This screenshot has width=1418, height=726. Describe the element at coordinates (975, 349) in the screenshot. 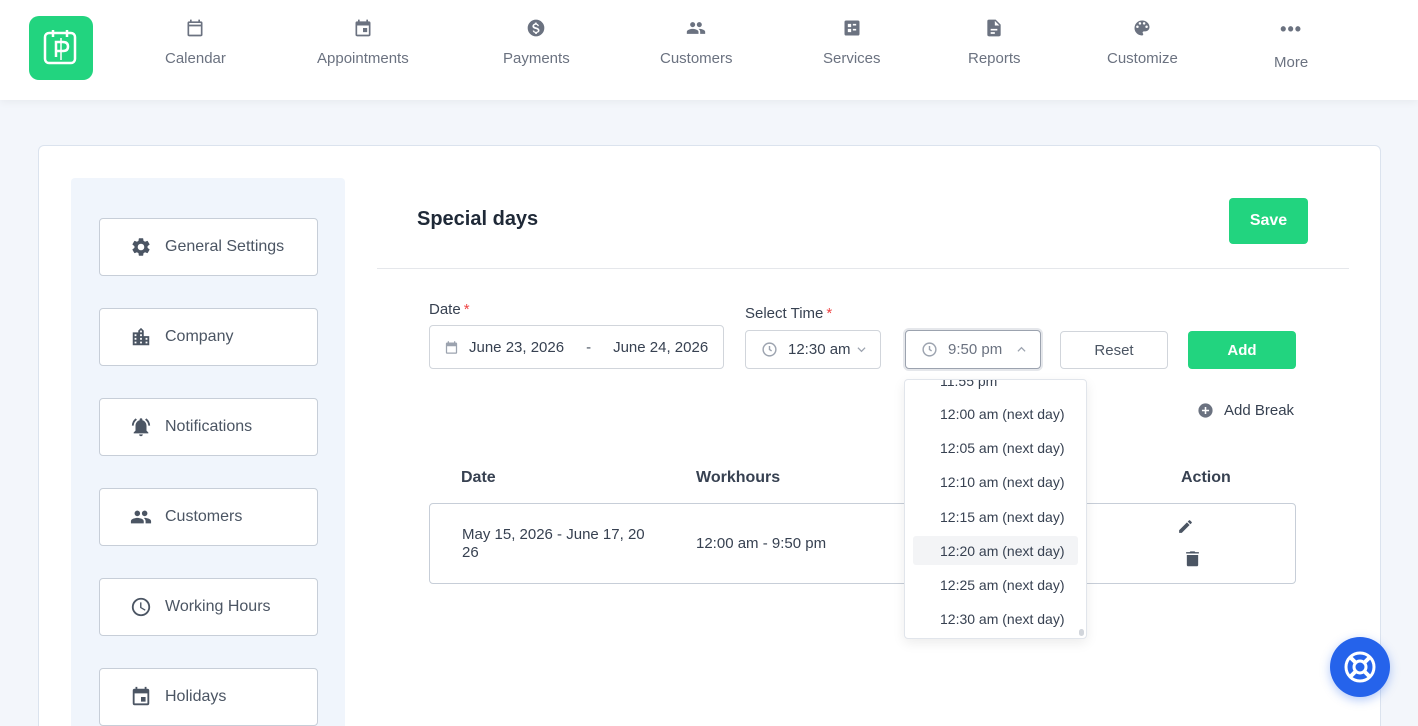

I see `end-time-value: 9:50 pm` at that location.